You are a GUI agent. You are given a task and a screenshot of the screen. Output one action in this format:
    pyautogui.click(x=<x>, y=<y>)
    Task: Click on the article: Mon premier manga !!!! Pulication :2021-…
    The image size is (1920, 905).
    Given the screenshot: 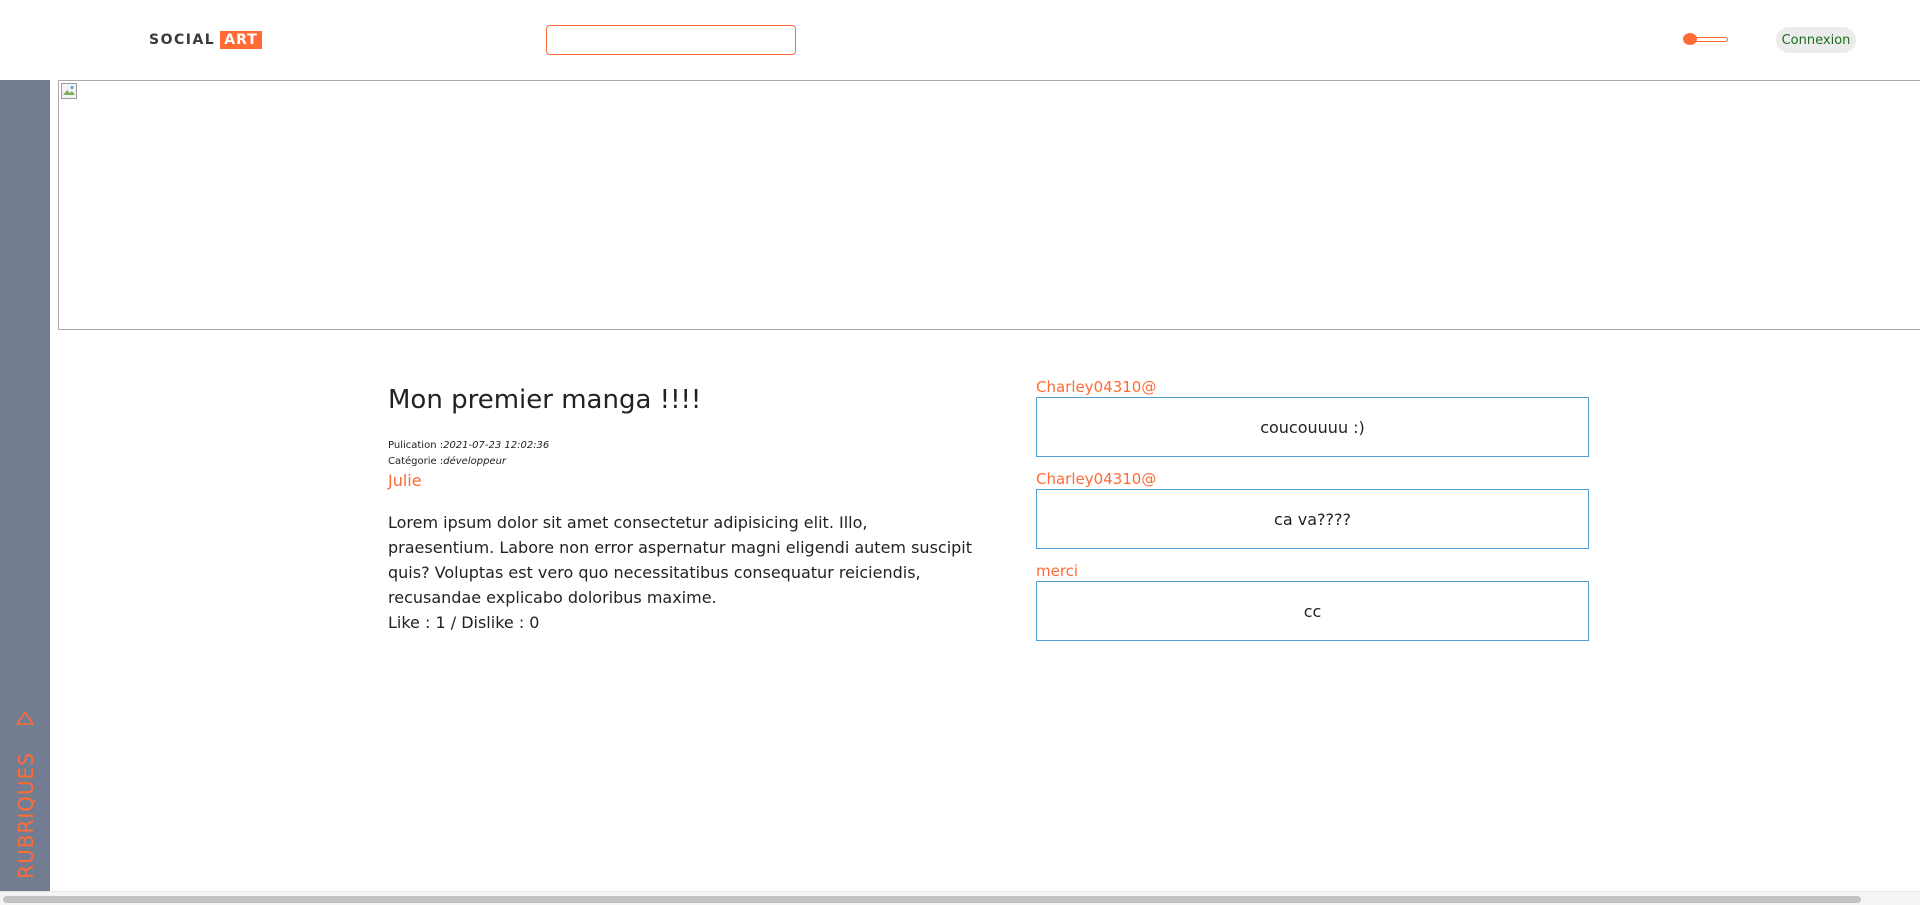 What is the action you would take?
    pyautogui.click(x=688, y=507)
    